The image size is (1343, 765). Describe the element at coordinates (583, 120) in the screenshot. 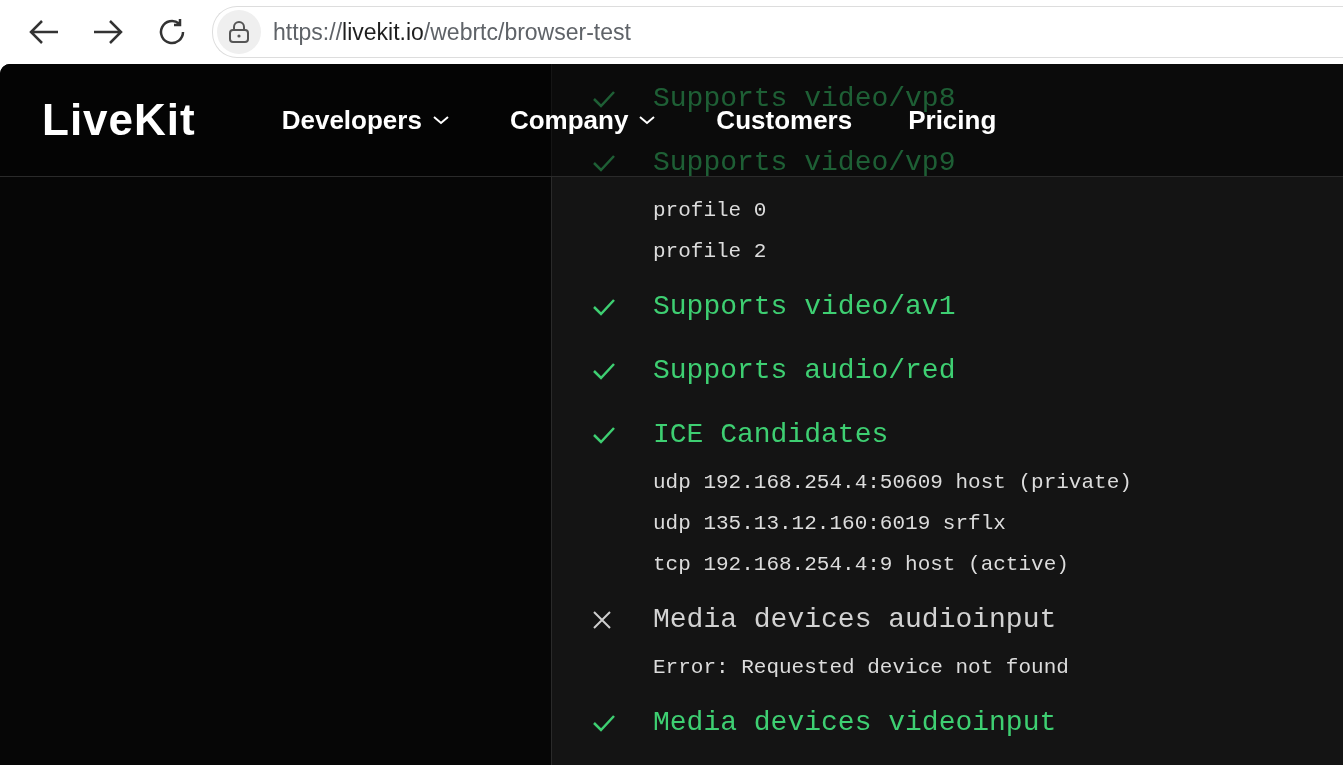

I see `nav-link: Company` at that location.